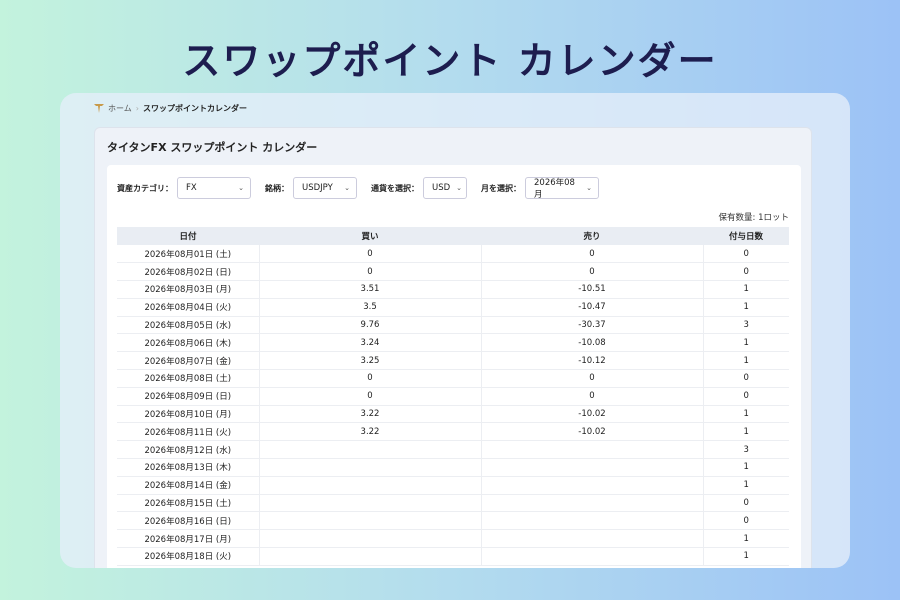  I want to click on cell-date: 2026年08月01日 (土), so click(188, 254).